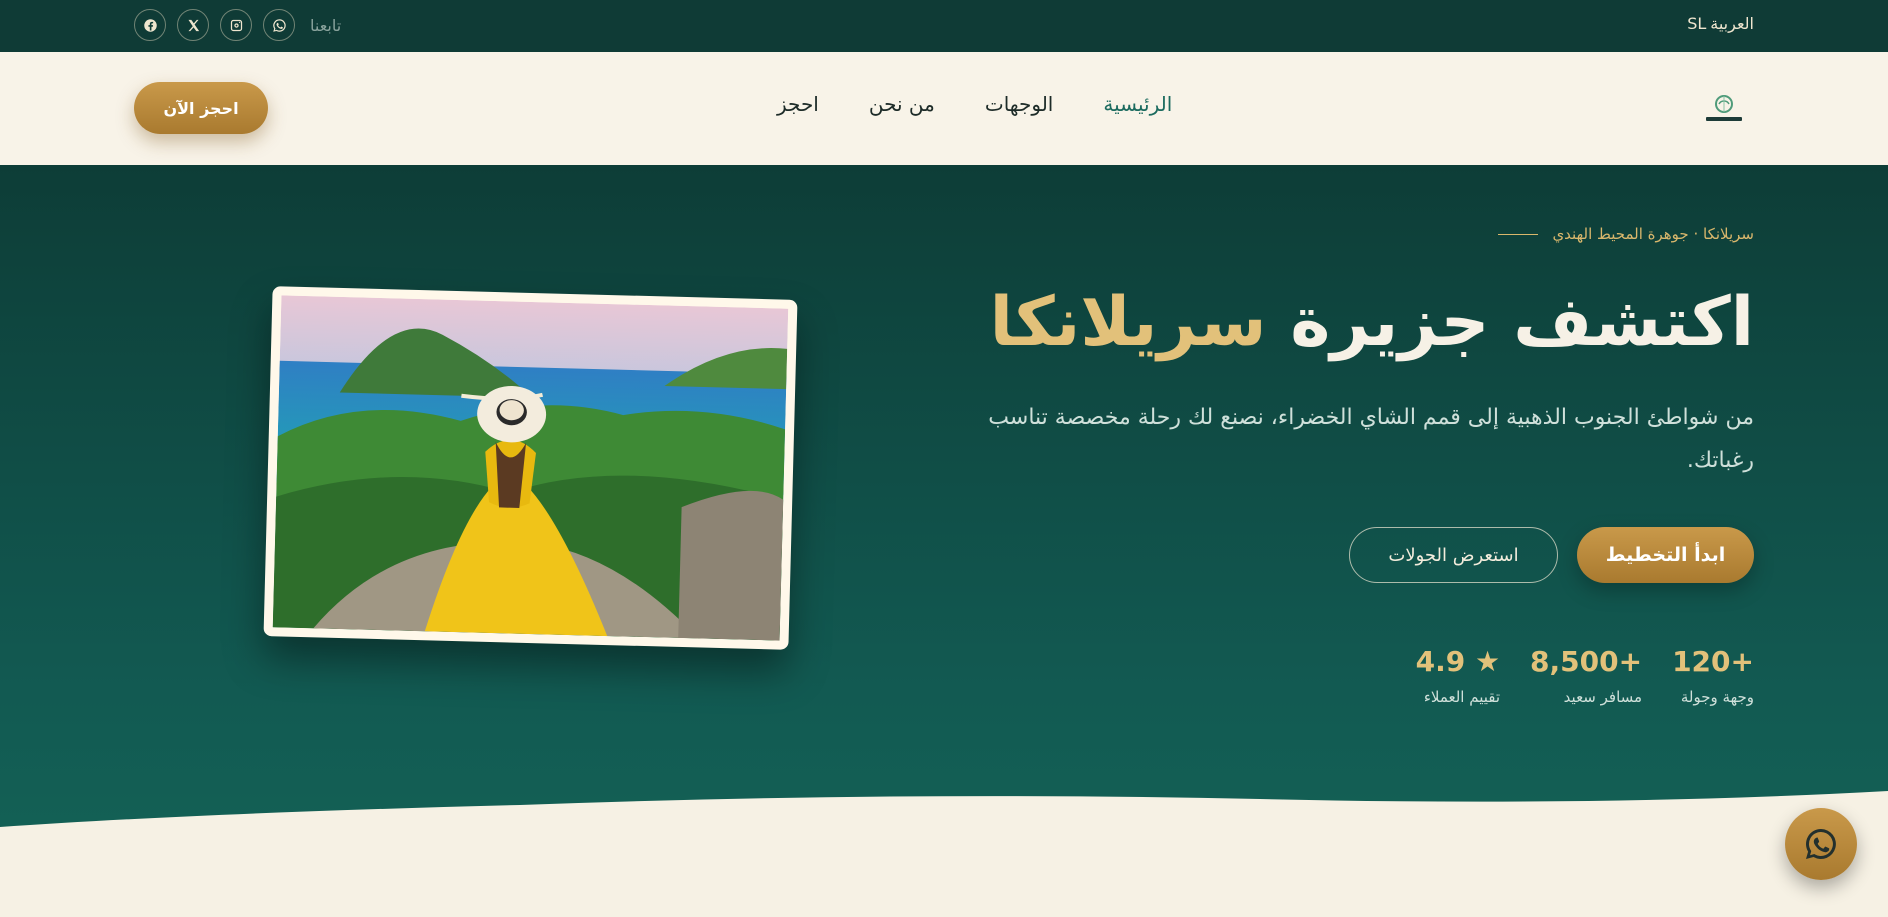 This screenshot has height=917, width=1888. I want to click on whatsapp-floating-button, so click(1821, 844).